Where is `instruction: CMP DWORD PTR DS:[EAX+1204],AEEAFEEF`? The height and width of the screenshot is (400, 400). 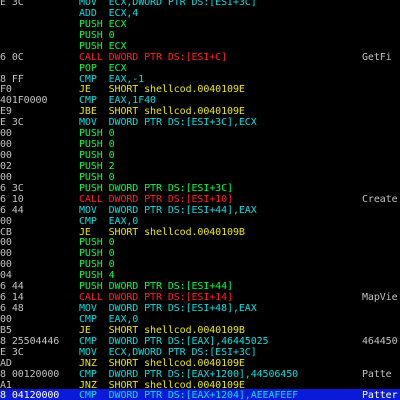 instruction: CMP DWORD PTR DS:[EAX+1204],AEEAFEEF is located at coordinates (219, 394).